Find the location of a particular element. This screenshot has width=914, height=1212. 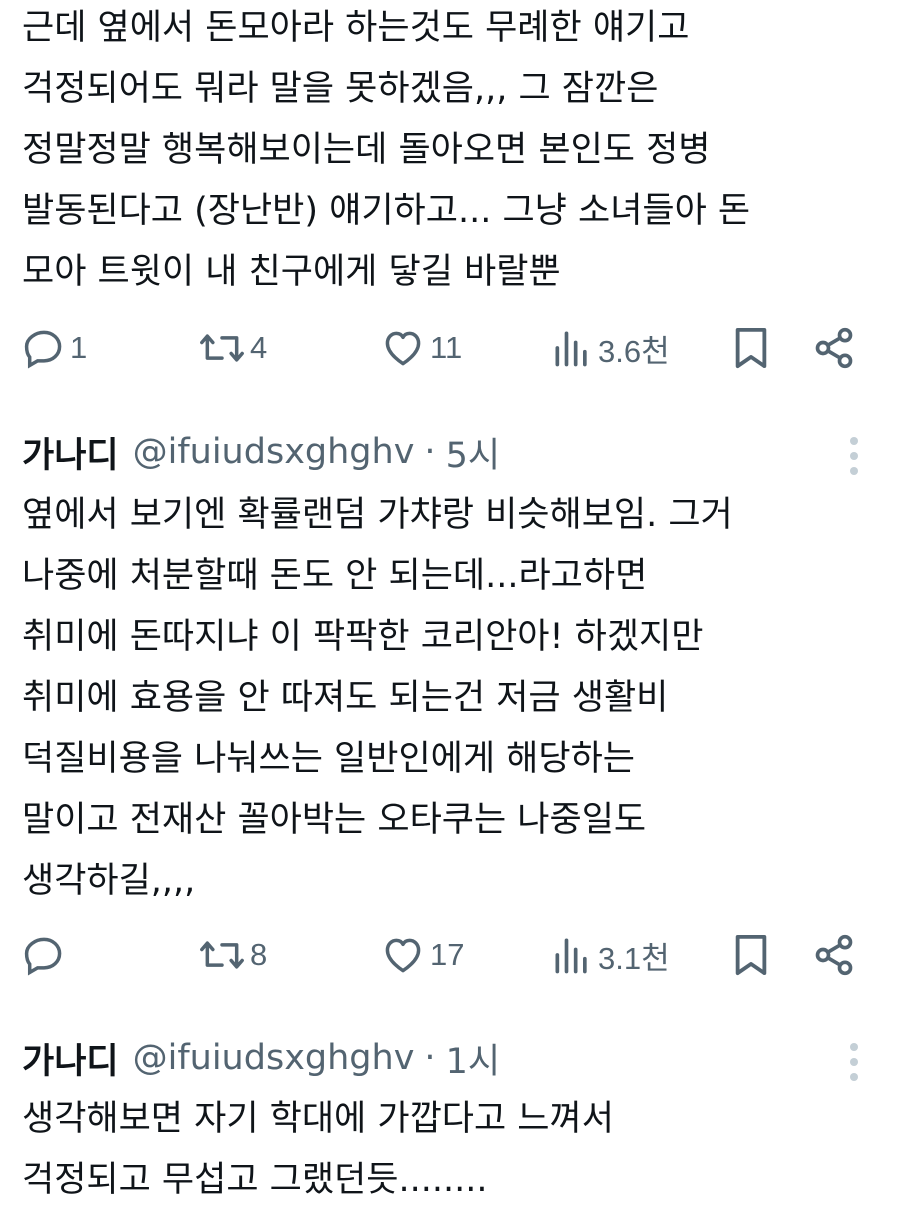

like-button: 11 is located at coordinates (421, 348).